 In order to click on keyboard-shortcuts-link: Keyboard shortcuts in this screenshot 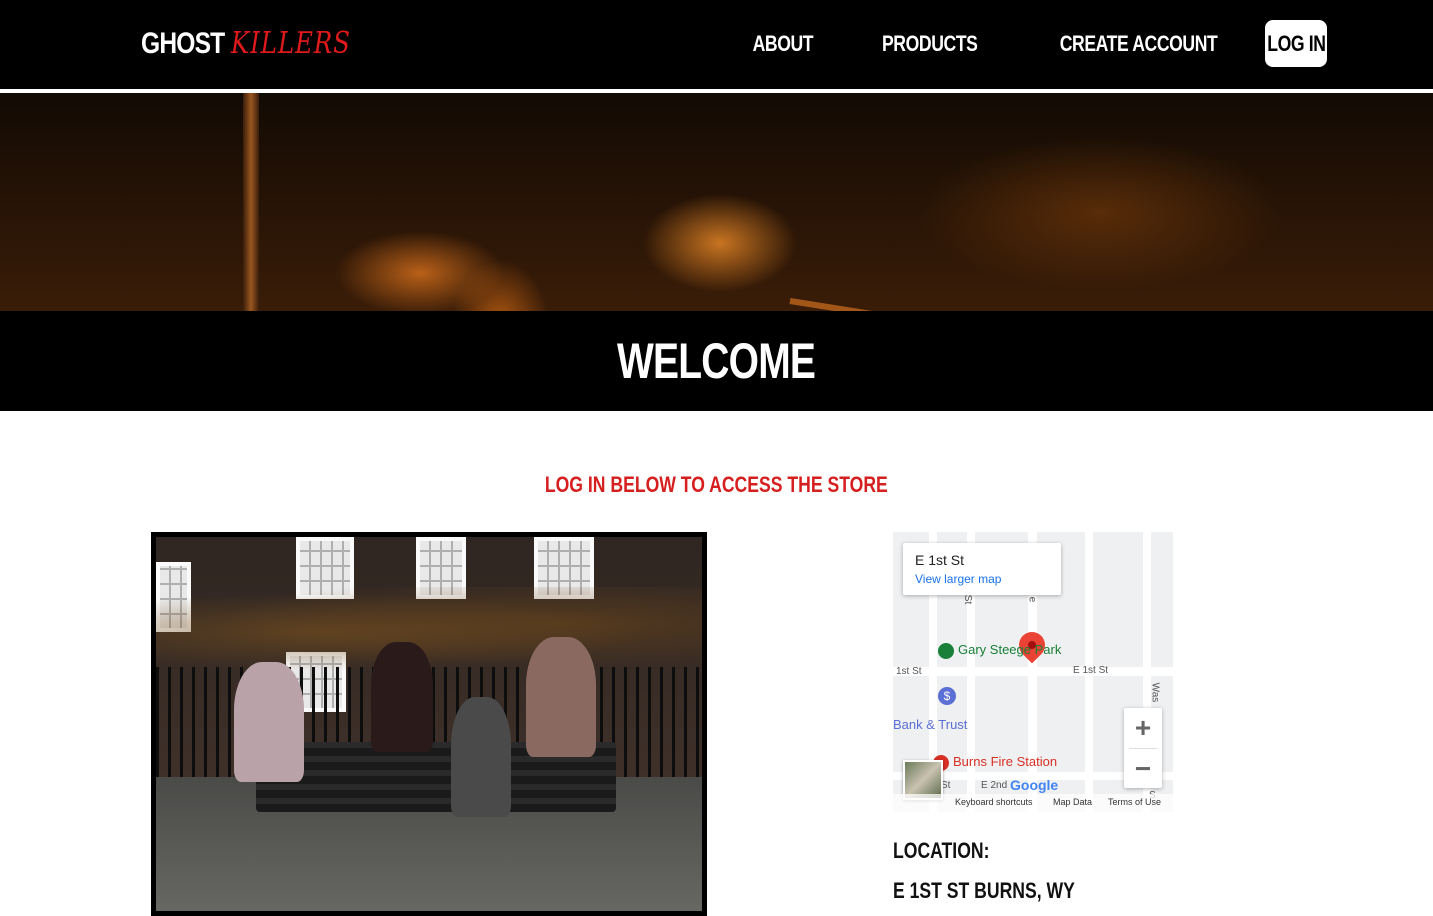, I will do `click(994, 802)`.